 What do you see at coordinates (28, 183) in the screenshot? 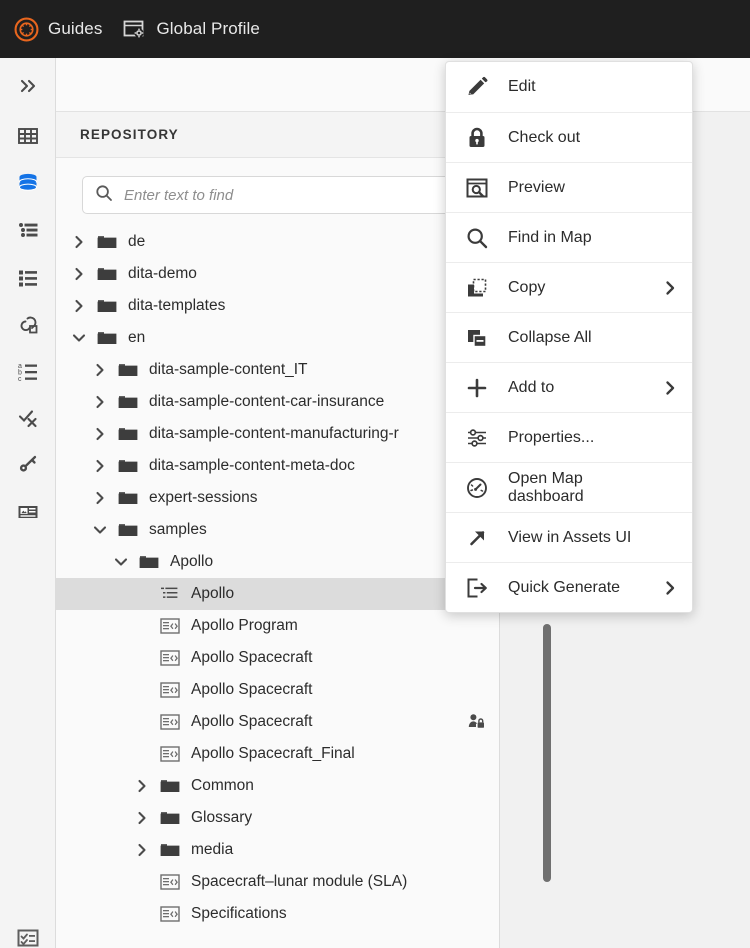
I see `rail-item-repository` at bounding box center [28, 183].